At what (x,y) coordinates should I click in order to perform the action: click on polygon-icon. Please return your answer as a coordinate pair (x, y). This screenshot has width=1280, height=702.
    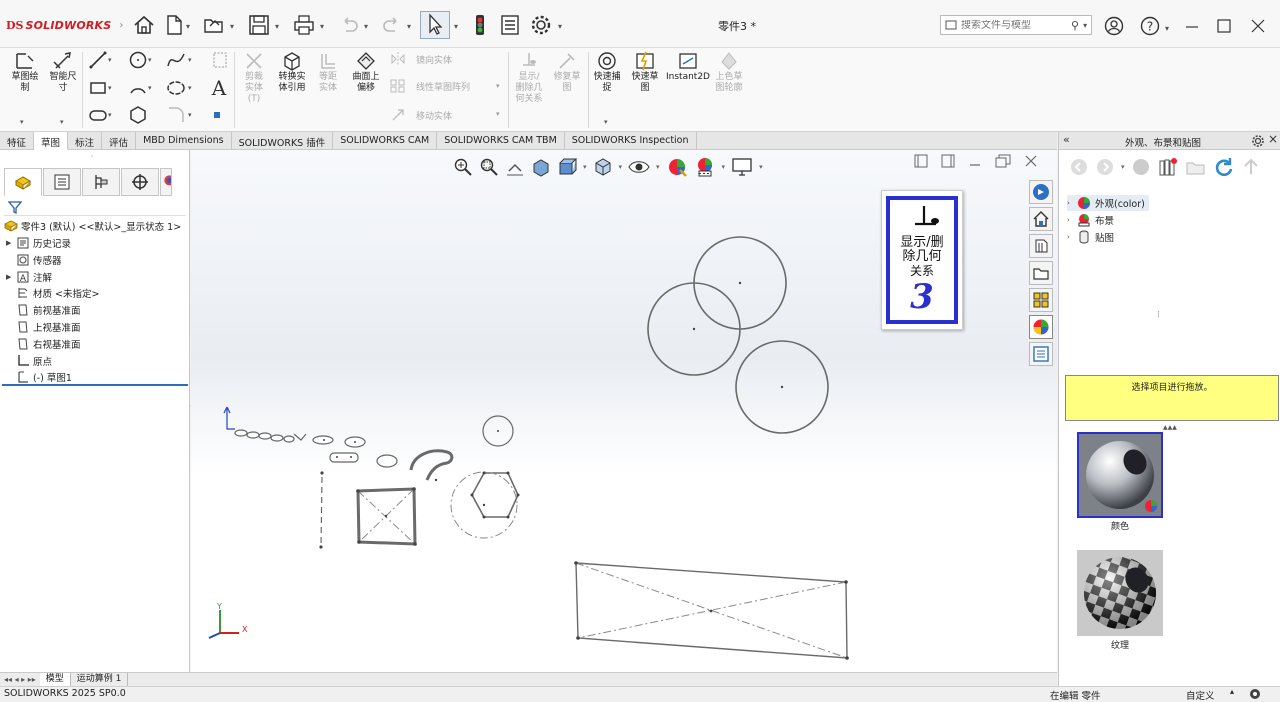
    Looking at the image, I should click on (138, 115).